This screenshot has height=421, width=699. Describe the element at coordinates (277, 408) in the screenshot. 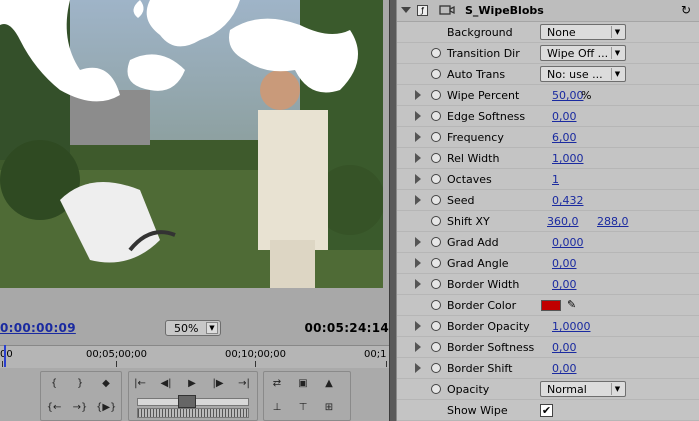

I see `lift-icon: ⊥` at that location.